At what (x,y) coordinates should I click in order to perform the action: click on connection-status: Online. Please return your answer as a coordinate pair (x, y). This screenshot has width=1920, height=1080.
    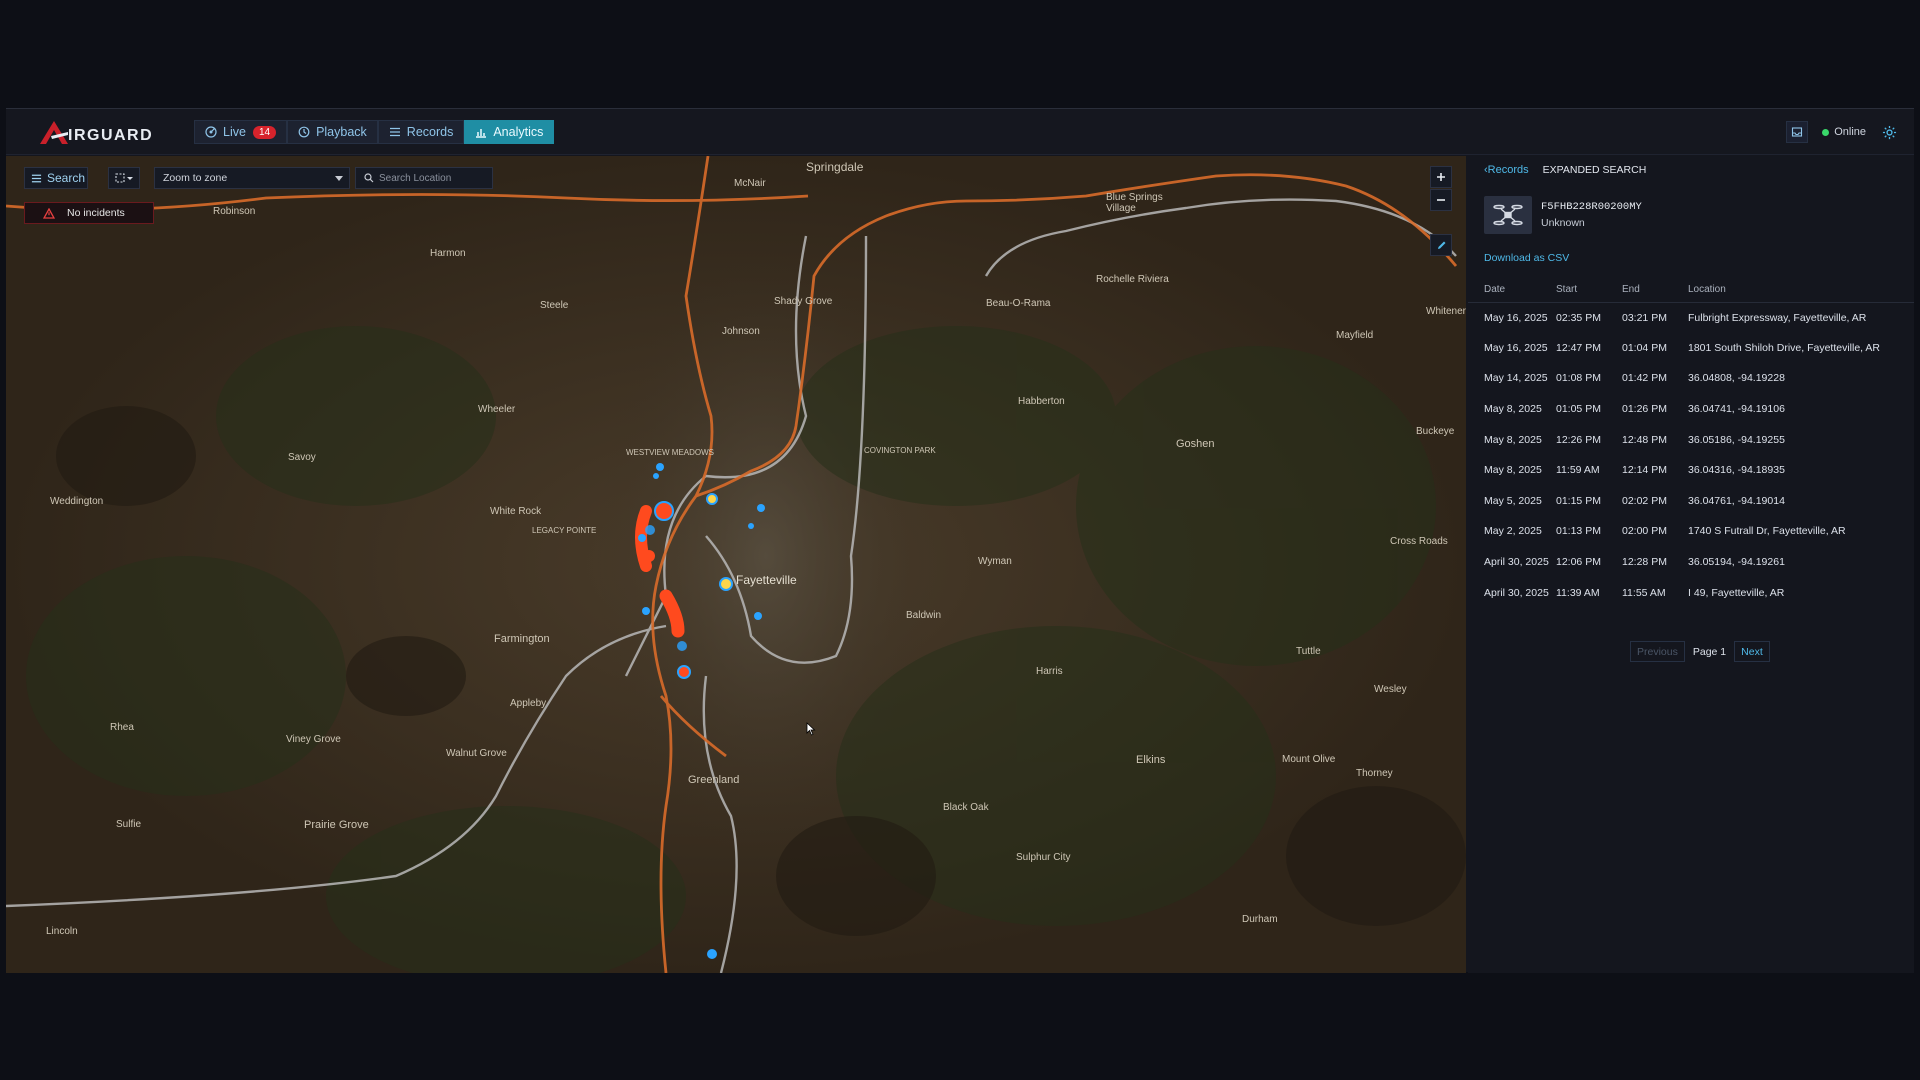
    Looking at the image, I should click on (1844, 132).